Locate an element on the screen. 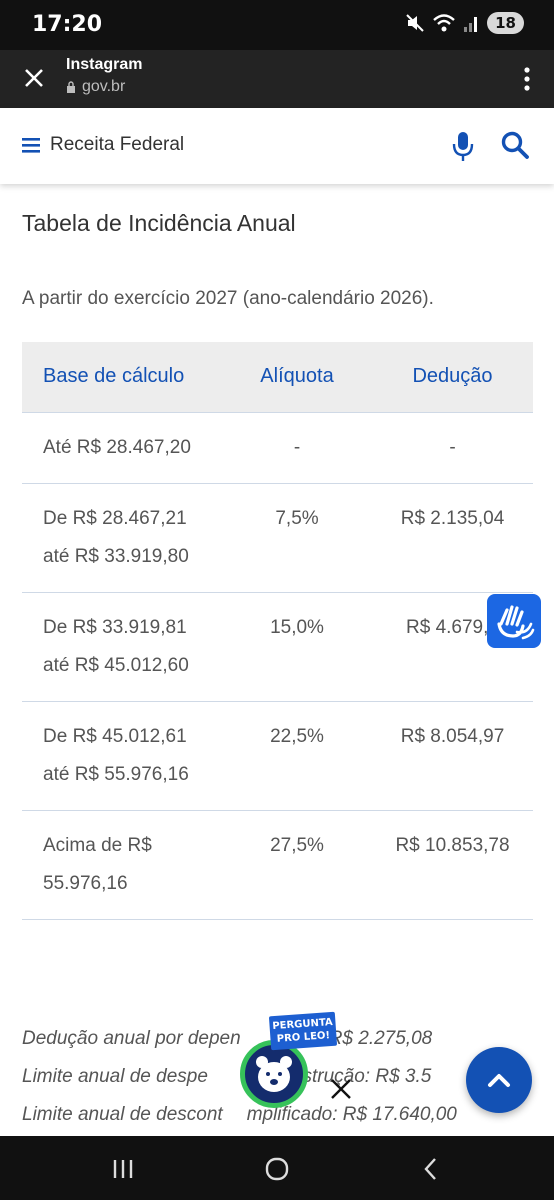  accessibility-widget is located at coordinates (514, 621).